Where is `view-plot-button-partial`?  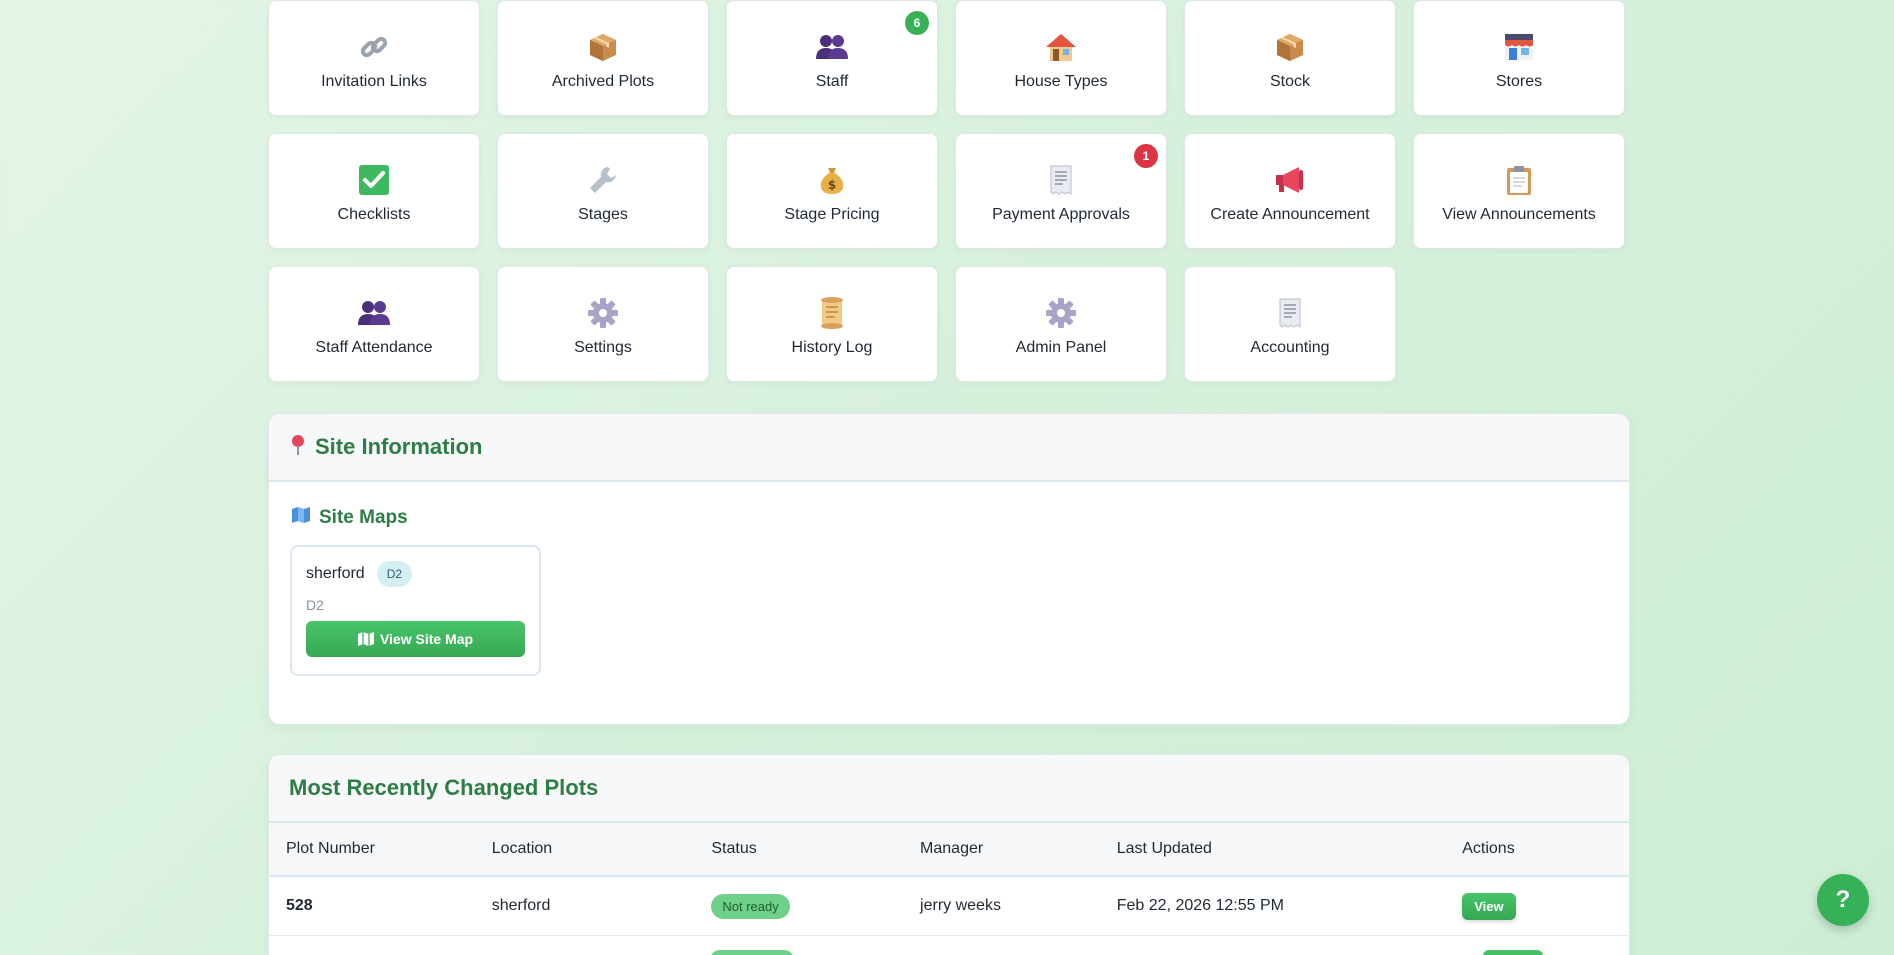
view-plot-button-partial is located at coordinates (1513, 952).